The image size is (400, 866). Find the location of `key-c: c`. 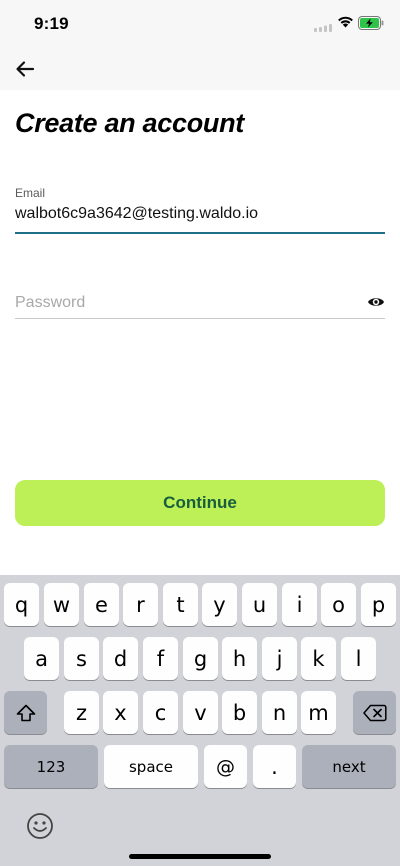

key-c: c is located at coordinates (160, 712).